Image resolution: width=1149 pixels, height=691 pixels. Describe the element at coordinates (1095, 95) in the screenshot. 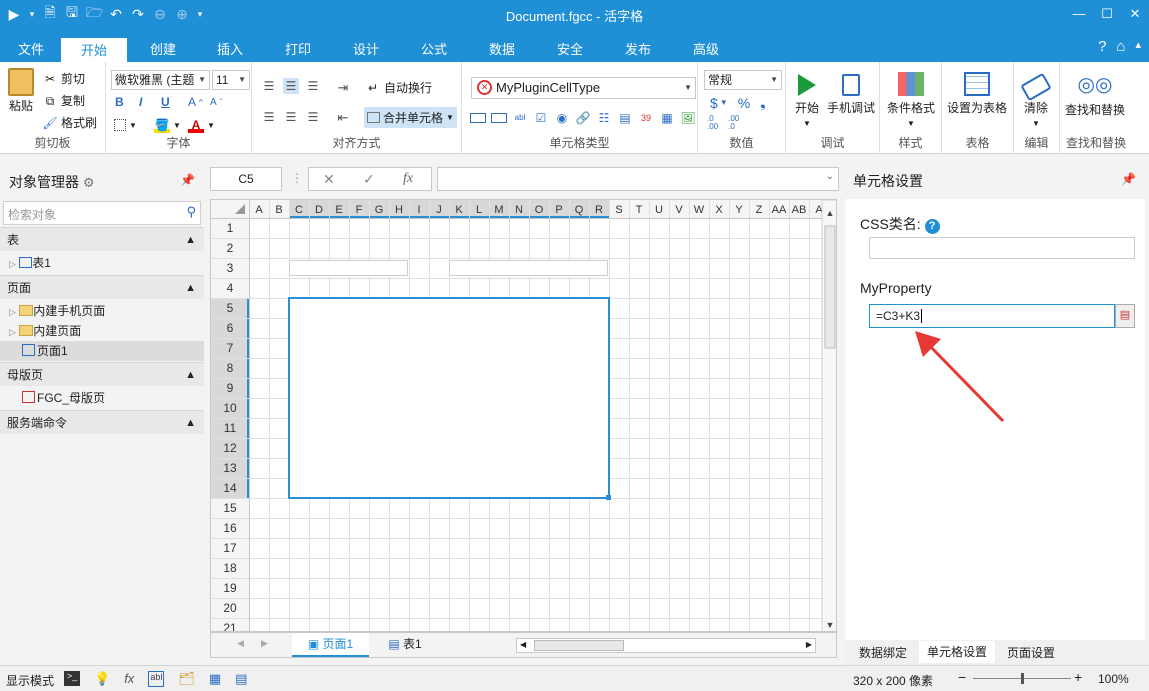

I see `find-replace-button: ◎◎ 查找和替换` at that location.